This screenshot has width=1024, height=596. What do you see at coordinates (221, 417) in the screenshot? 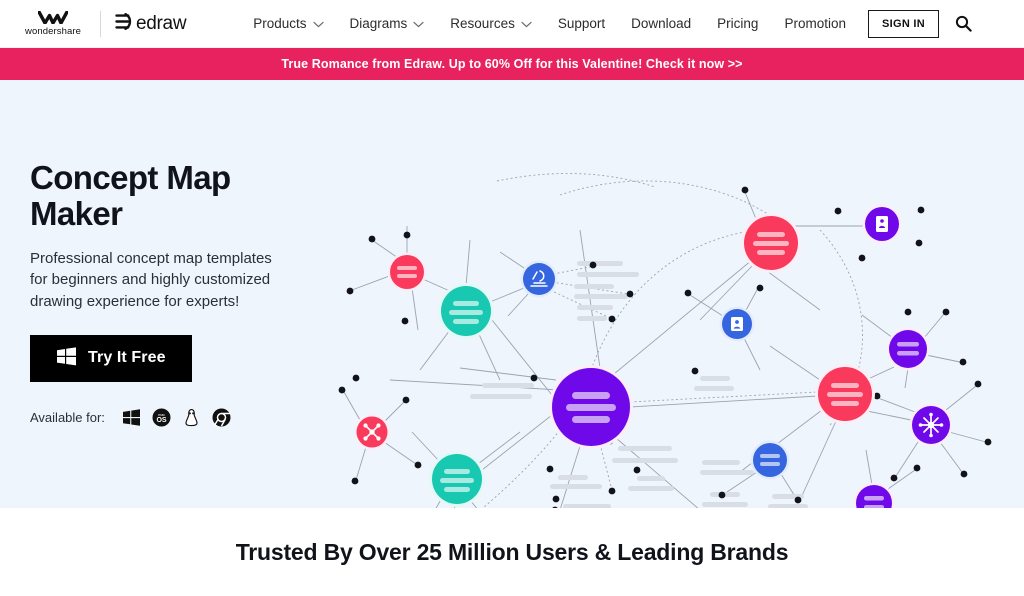
I see `chrome-icon` at bounding box center [221, 417].